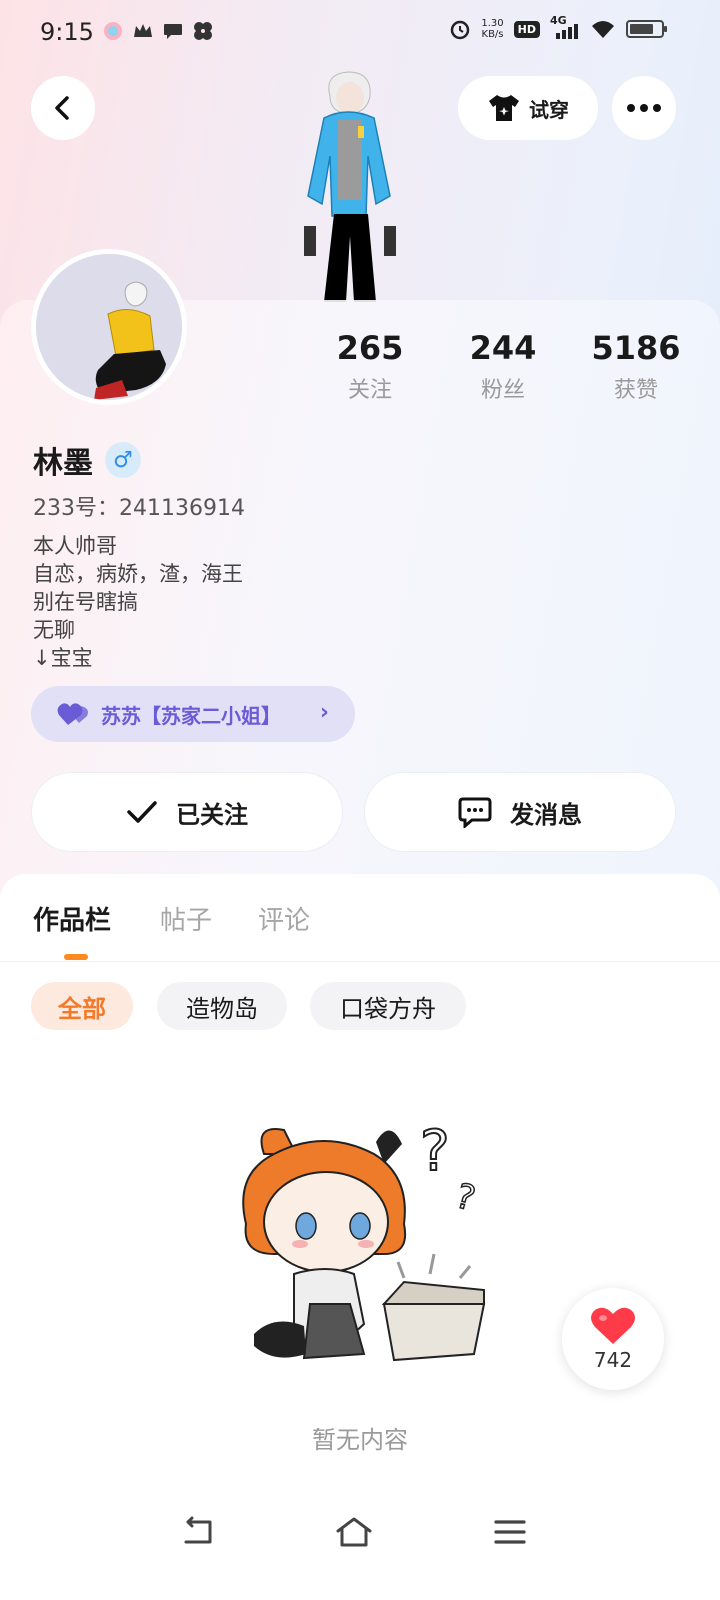  I want to click on empty-state-illustration: ? ?, so click(364, 1240).